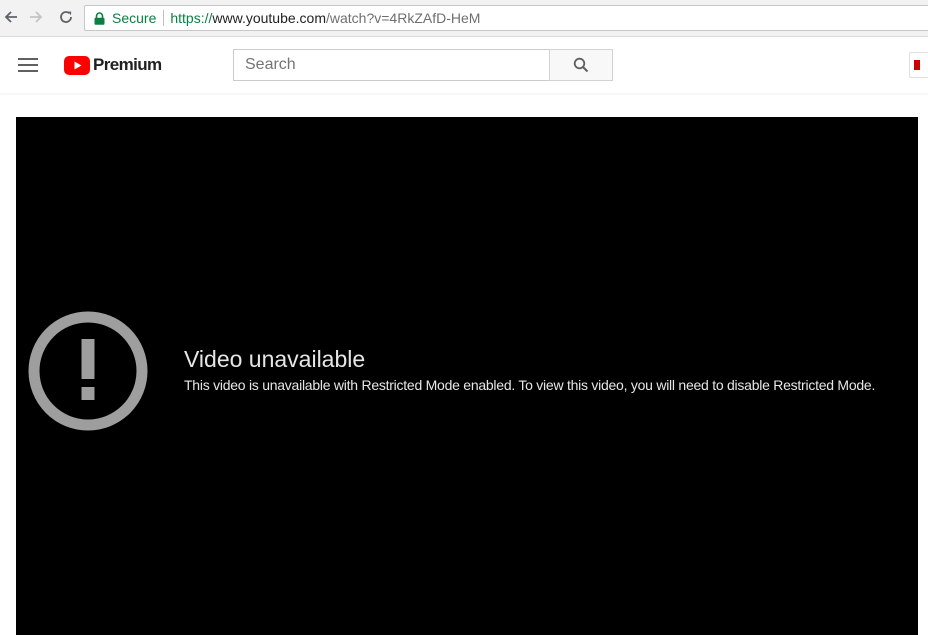 This screenshot has height=635, width=928. I want to click on logo-text: Premium, so click(127, 64).